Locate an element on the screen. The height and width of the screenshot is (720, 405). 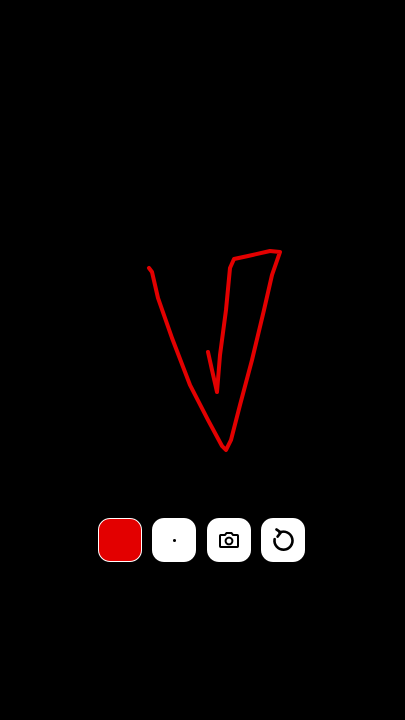
camera-icon is located at coordinates (229, 540).